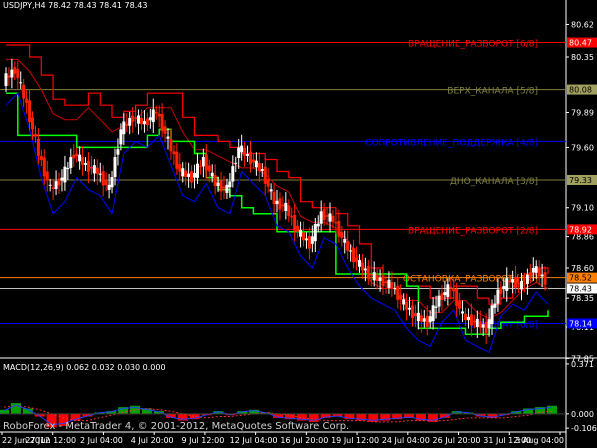 This screenshot has height=448, width=597. Describe the element at coordinates (406, 440) in the screenshot. I see `time-tick-label: 24 Jul 04:00` at that location.